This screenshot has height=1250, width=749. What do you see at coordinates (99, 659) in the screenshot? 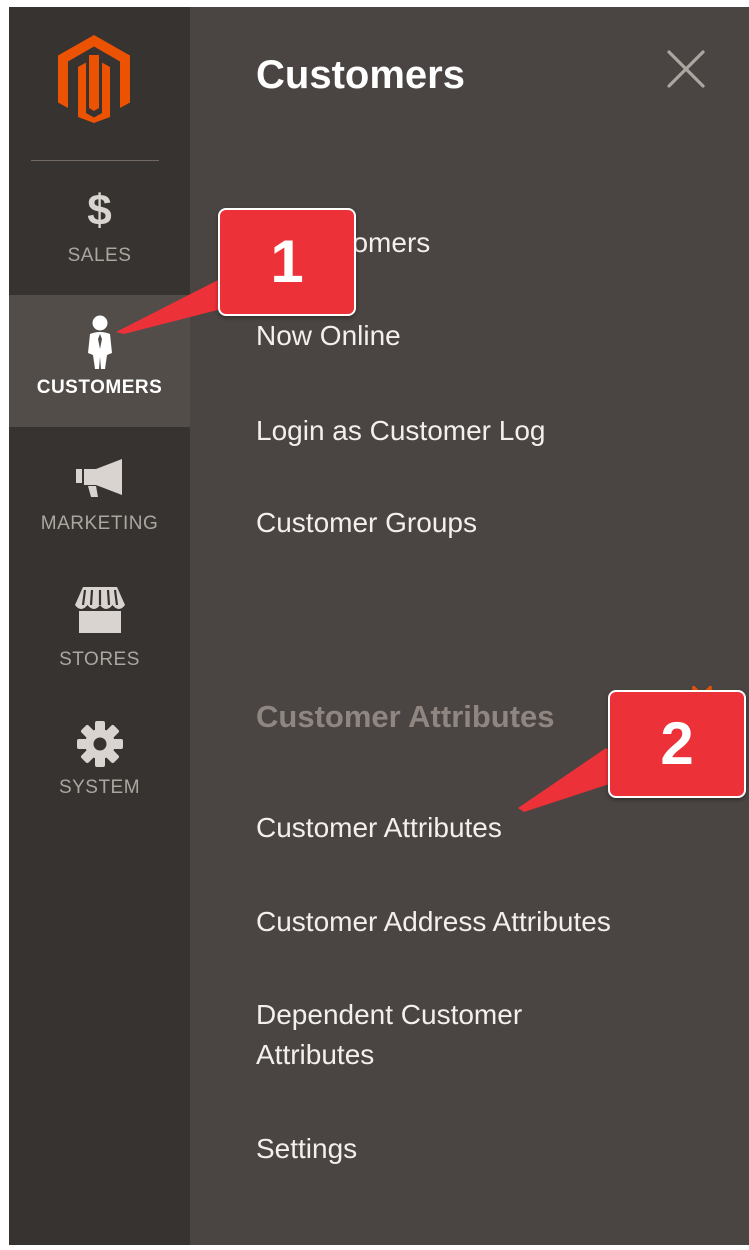
I see `sidebar-item-label: STORES` at bounding box center [99, 659].